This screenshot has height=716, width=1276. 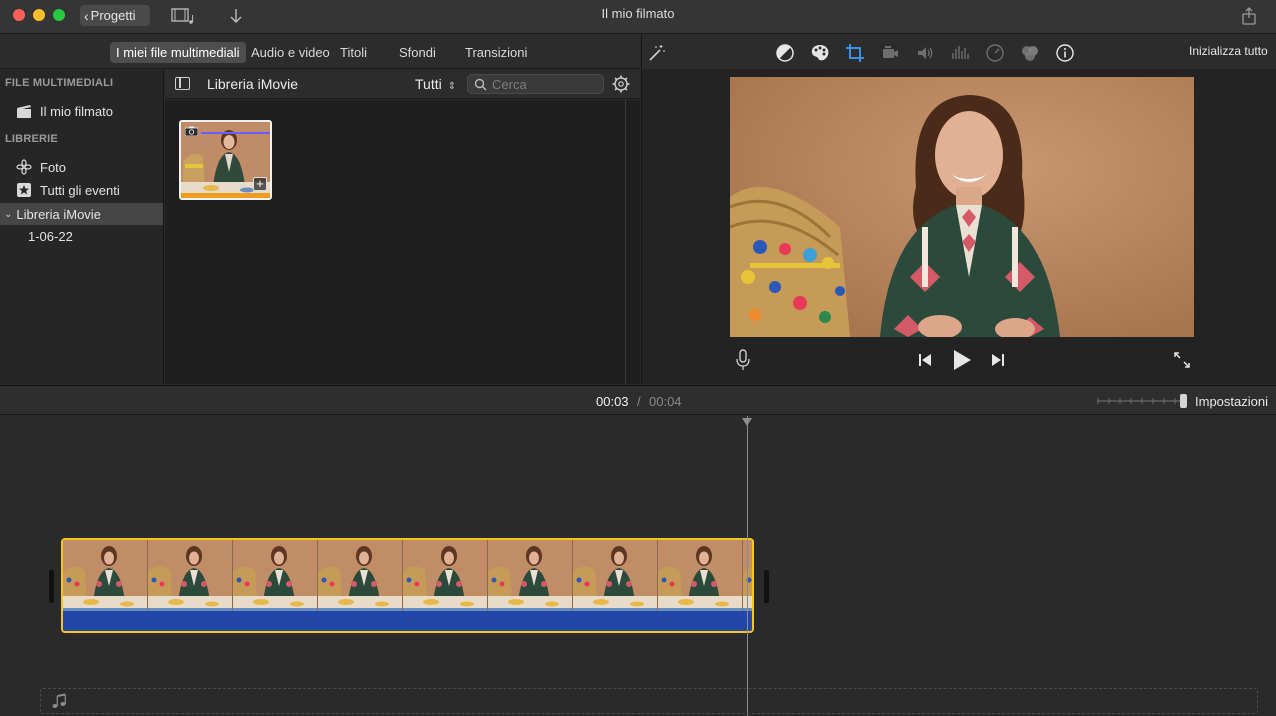 I want to click on tab-titles: Titoli, so click(x=353, y=52).